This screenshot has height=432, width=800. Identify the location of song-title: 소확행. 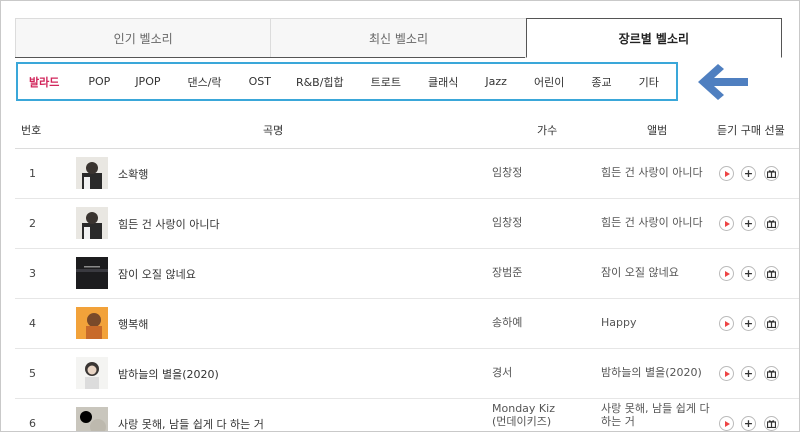
(133, 174).